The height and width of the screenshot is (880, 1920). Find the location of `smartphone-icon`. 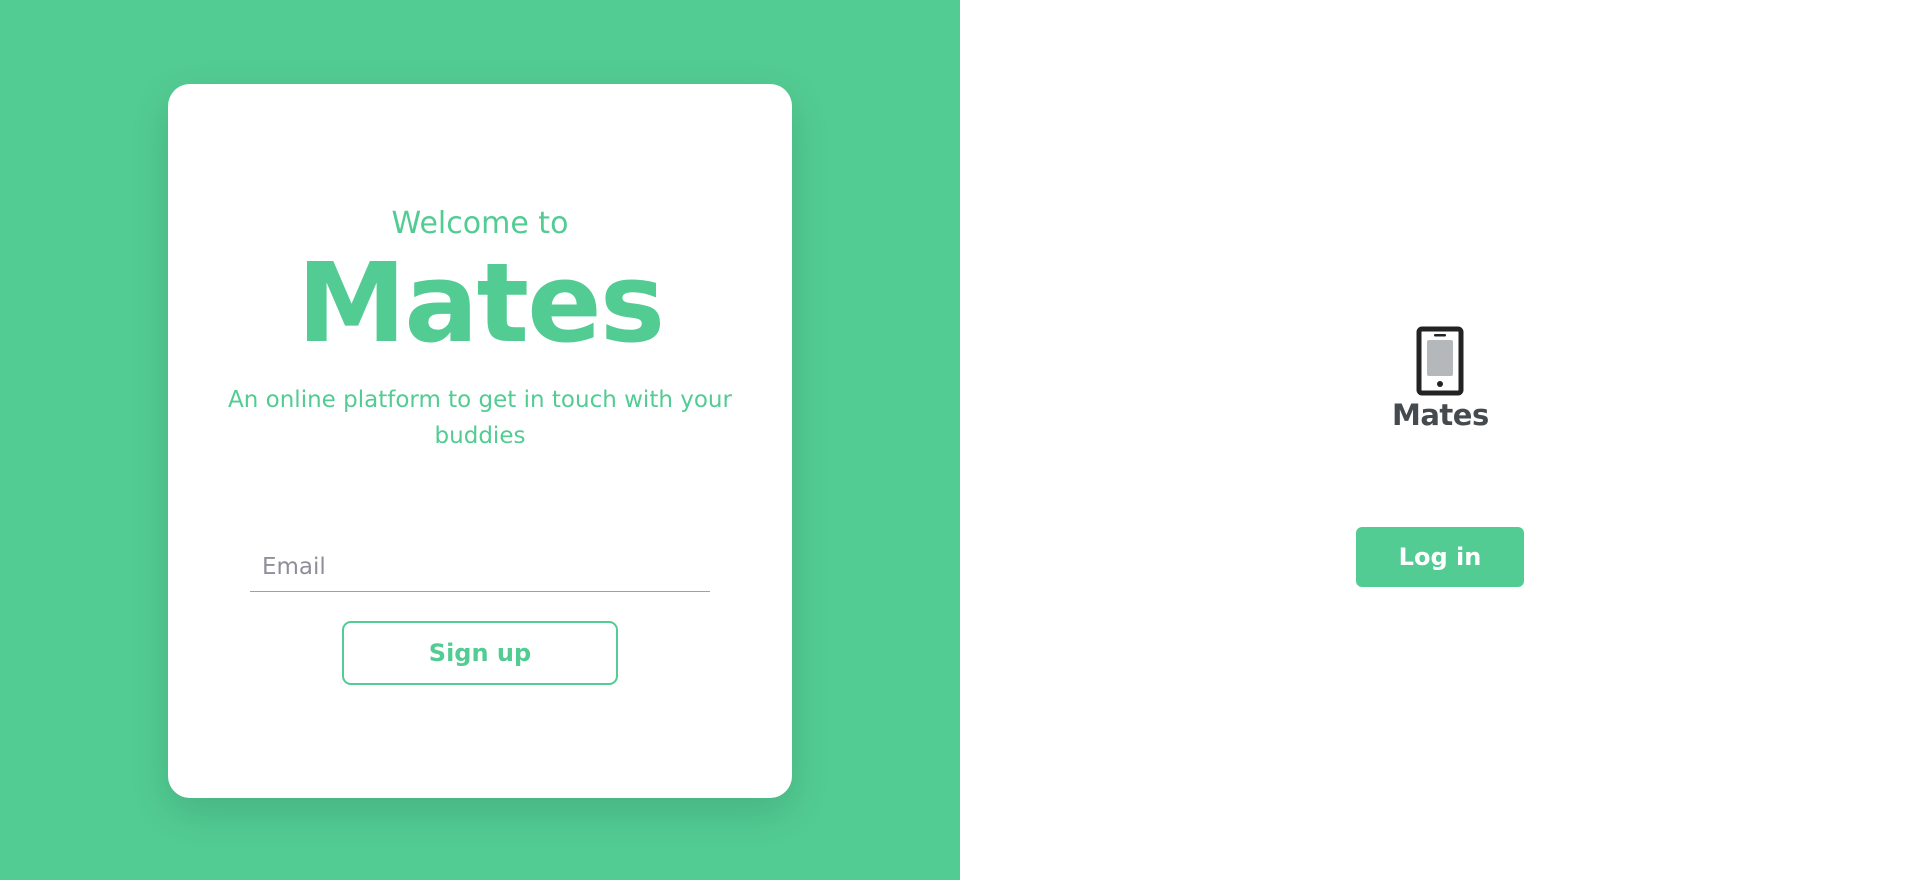

smartphone-icon is located at coordinates (1440, 361).